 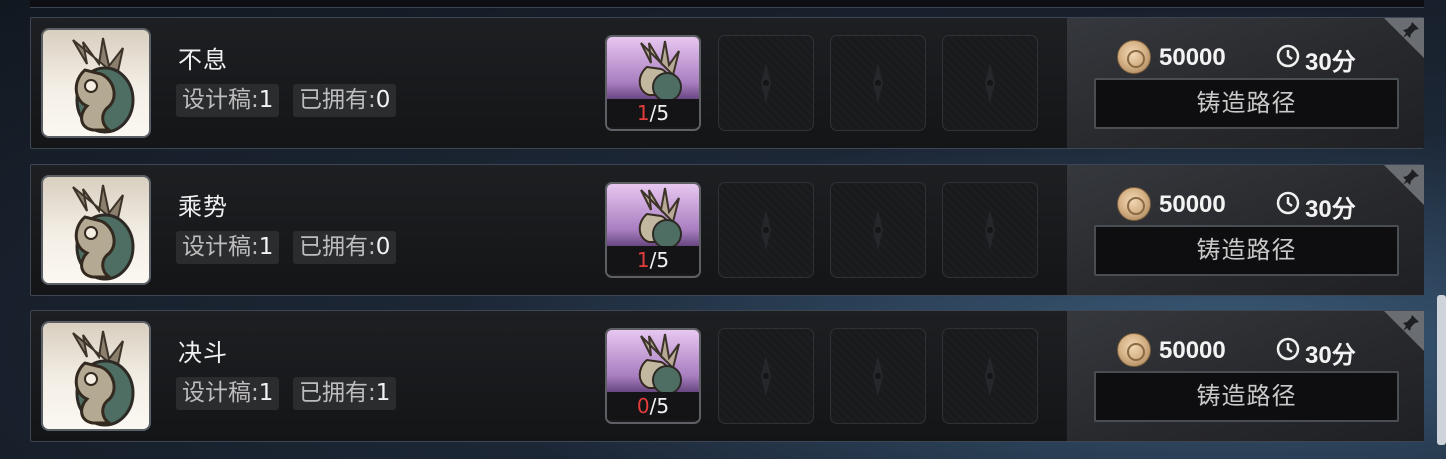 I want to click on scrollbar, so click(x=1441, y=370).